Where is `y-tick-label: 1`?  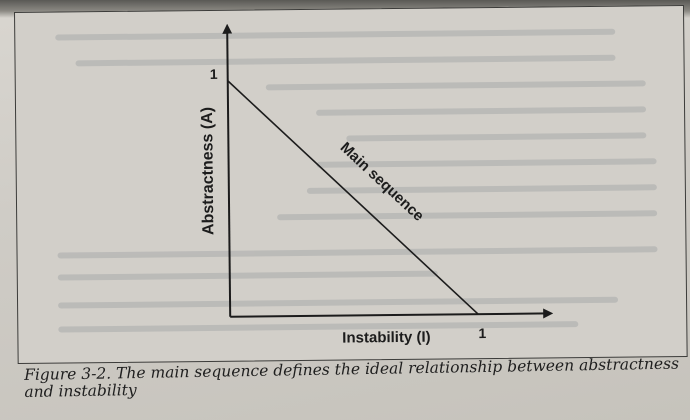 y-tick-label: 1 is located at coordinates (214, 74).